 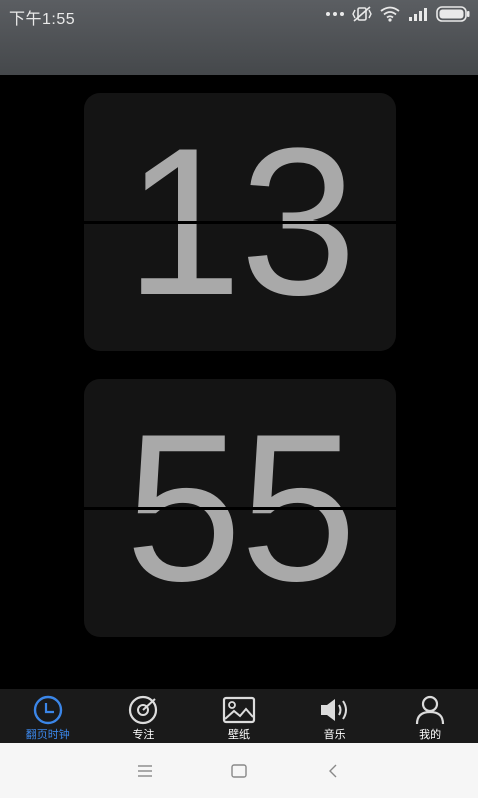 I want to click on menu-icon, so click(x=145, y=771).